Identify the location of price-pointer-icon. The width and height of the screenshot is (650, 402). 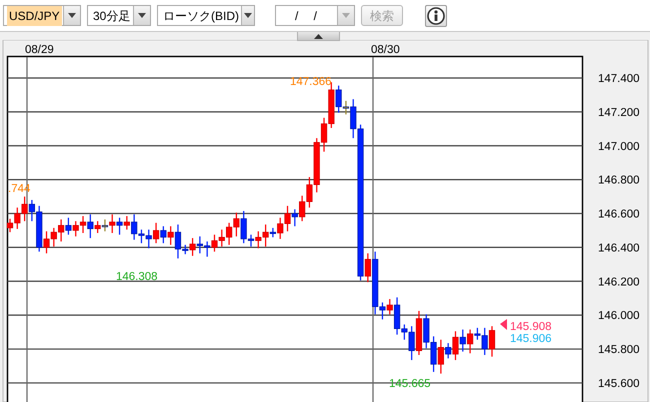
(503, 324).